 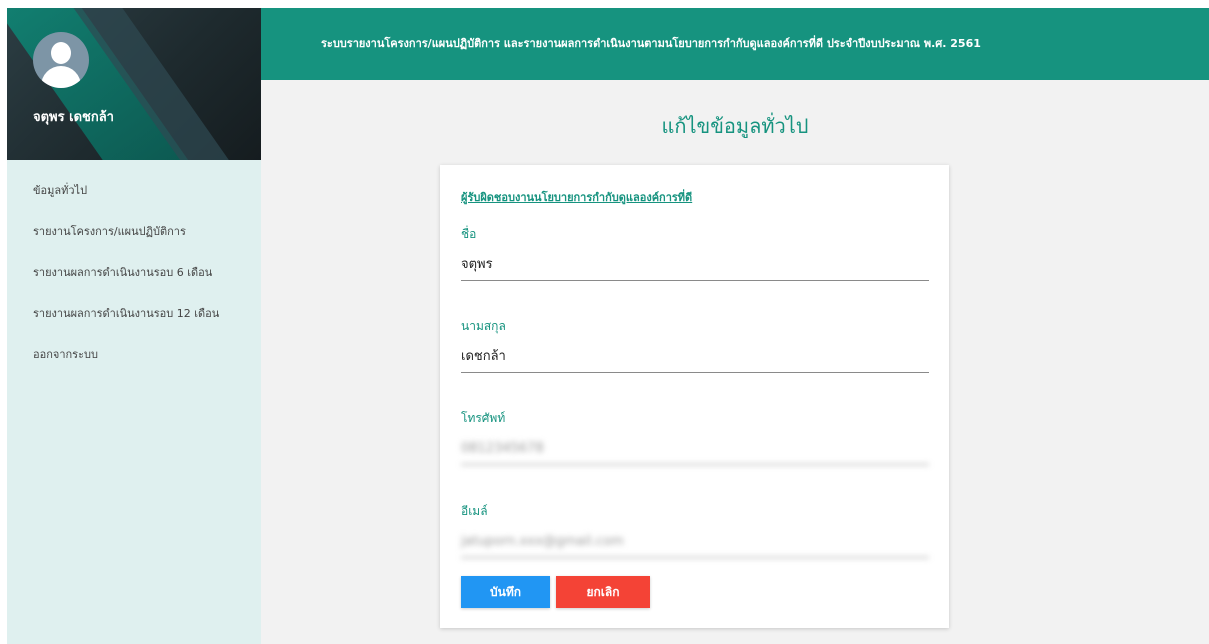 I want to click on last-name-label: นามสกุล, so click(x=483, y=326).